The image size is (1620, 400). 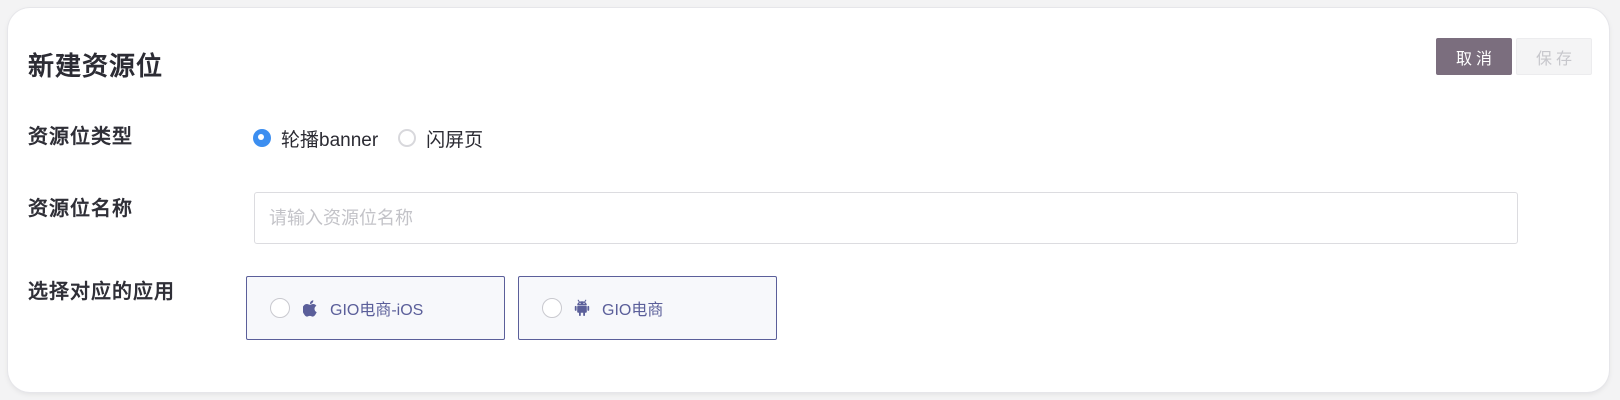 What do you see at coordinates (330, 140) in the screenshot?
I see `radio-option-banner-label: 轮播banner` at bounding box center [330, 140].